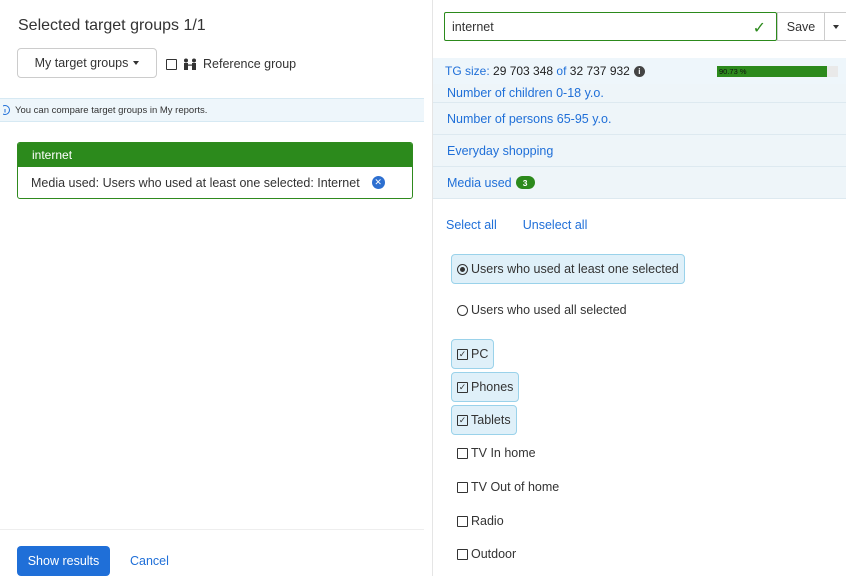  I want to click on option-label: Radio, so click(487, 521).